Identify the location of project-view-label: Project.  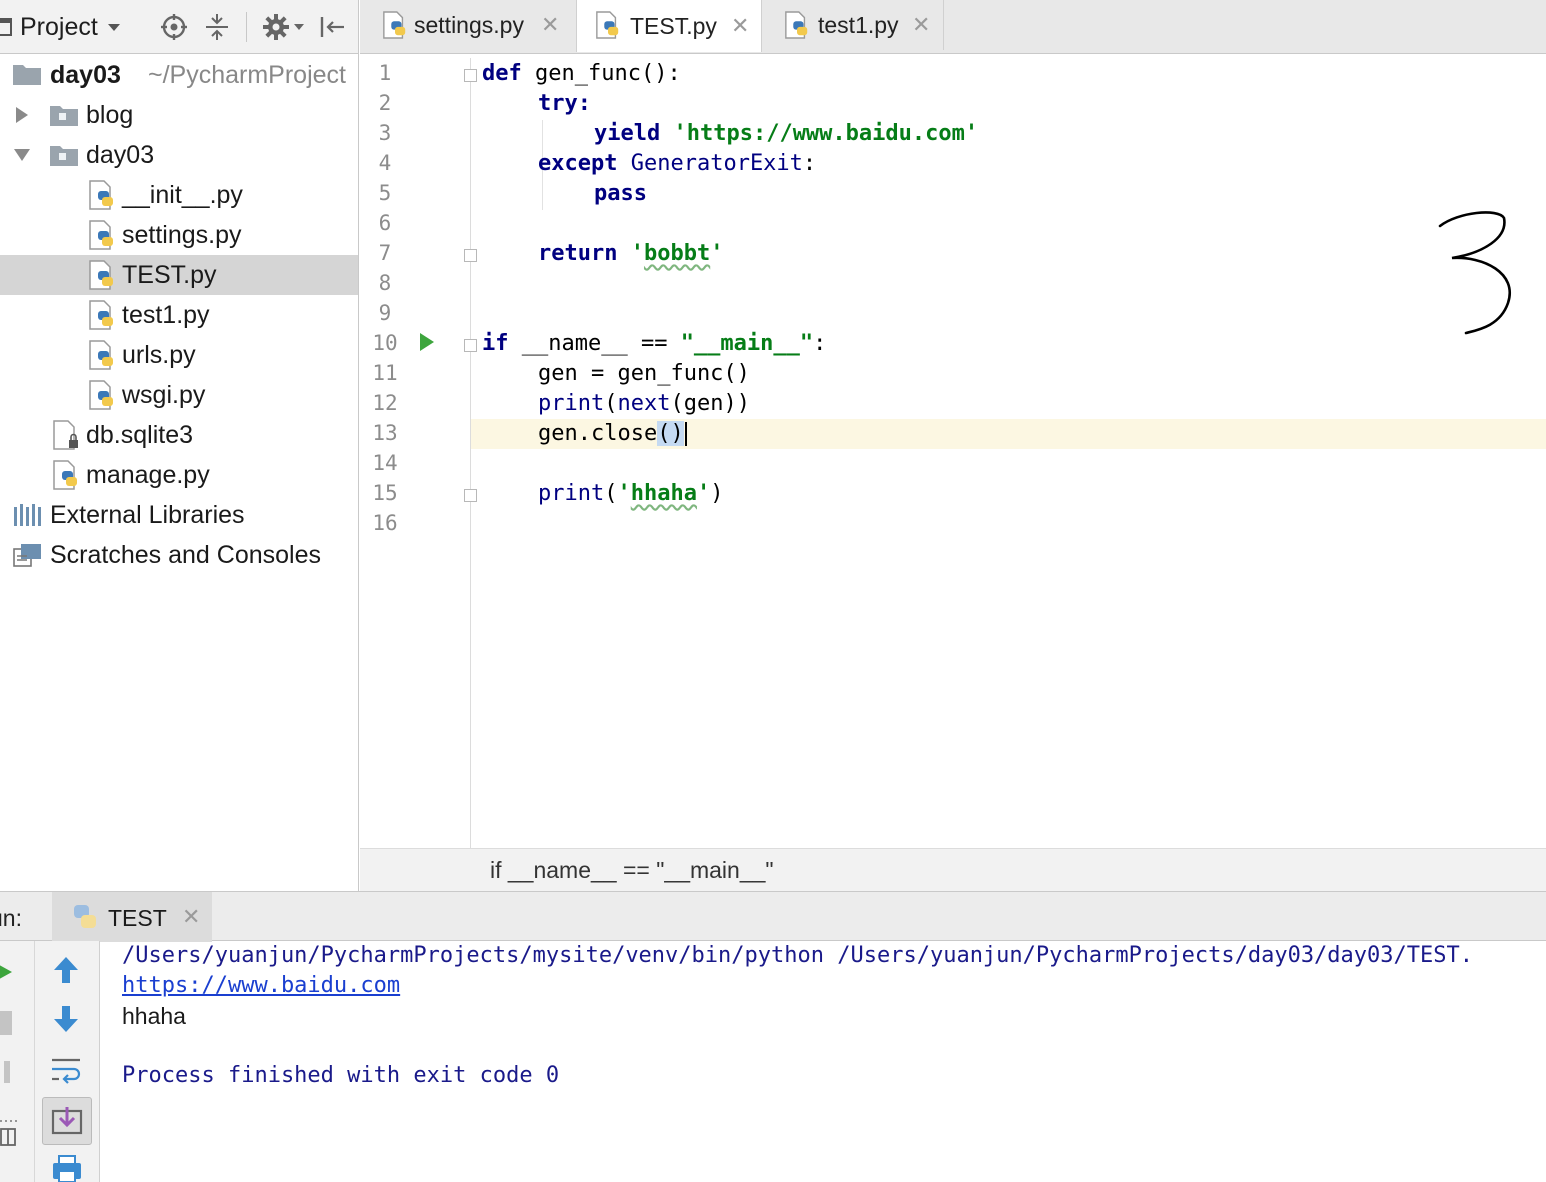
(59, 26).